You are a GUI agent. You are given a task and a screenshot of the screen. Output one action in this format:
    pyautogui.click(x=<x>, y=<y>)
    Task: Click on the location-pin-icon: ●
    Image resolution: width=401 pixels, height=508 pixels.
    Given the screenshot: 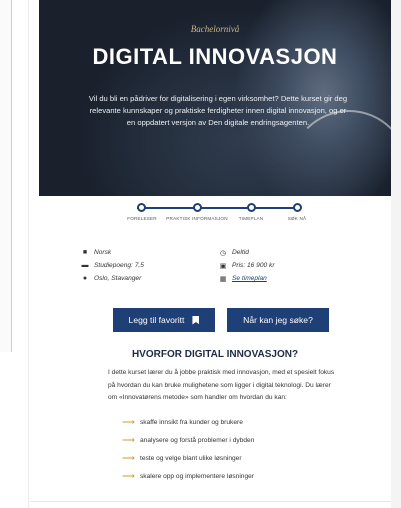 What is the action you would take?
    pyautogui.click(x=85, y=278)
    